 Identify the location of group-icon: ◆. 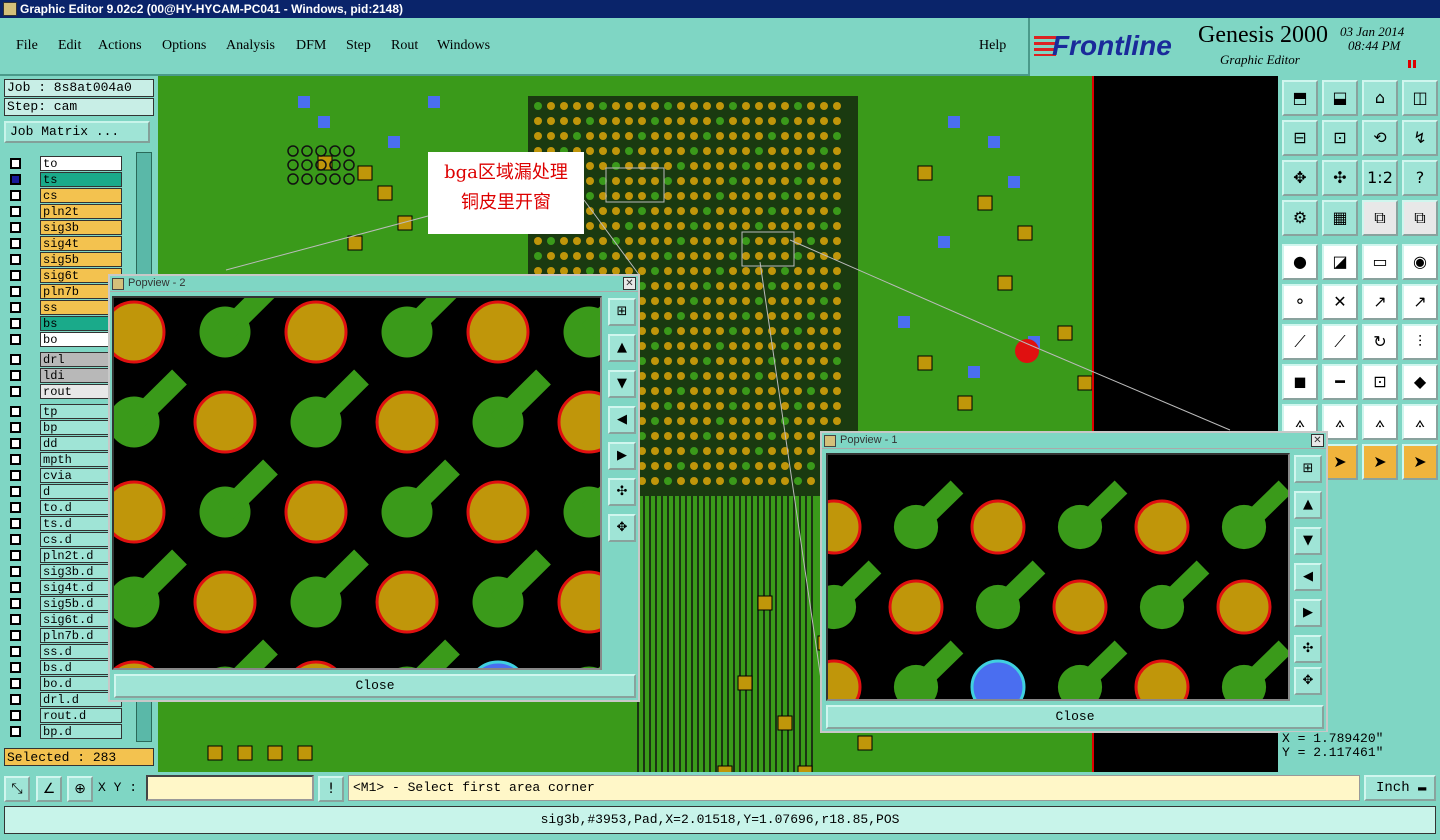
(1420, 382).